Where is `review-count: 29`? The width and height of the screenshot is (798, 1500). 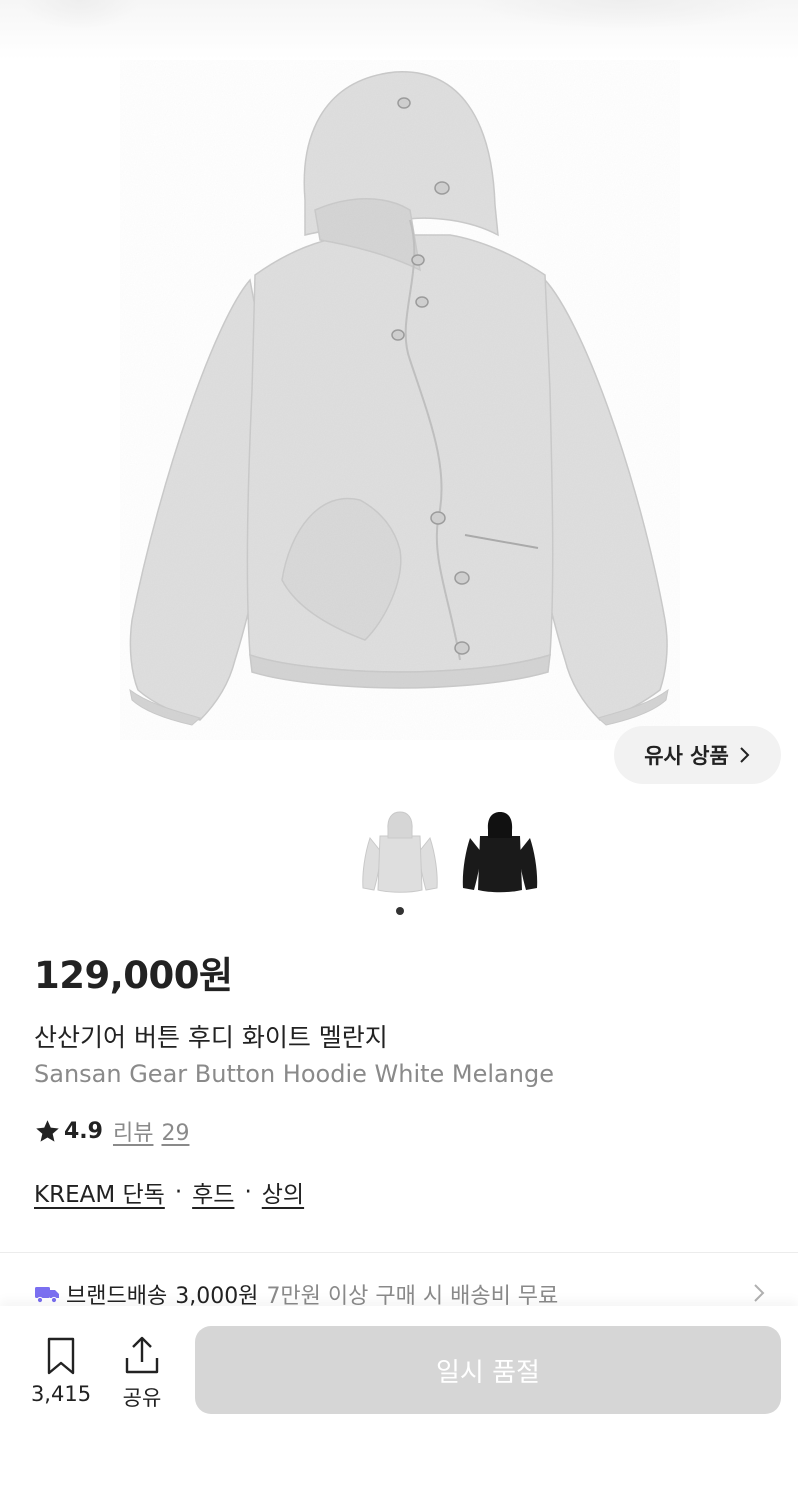 review-count: 29 is located at coordinates (175, 1133).